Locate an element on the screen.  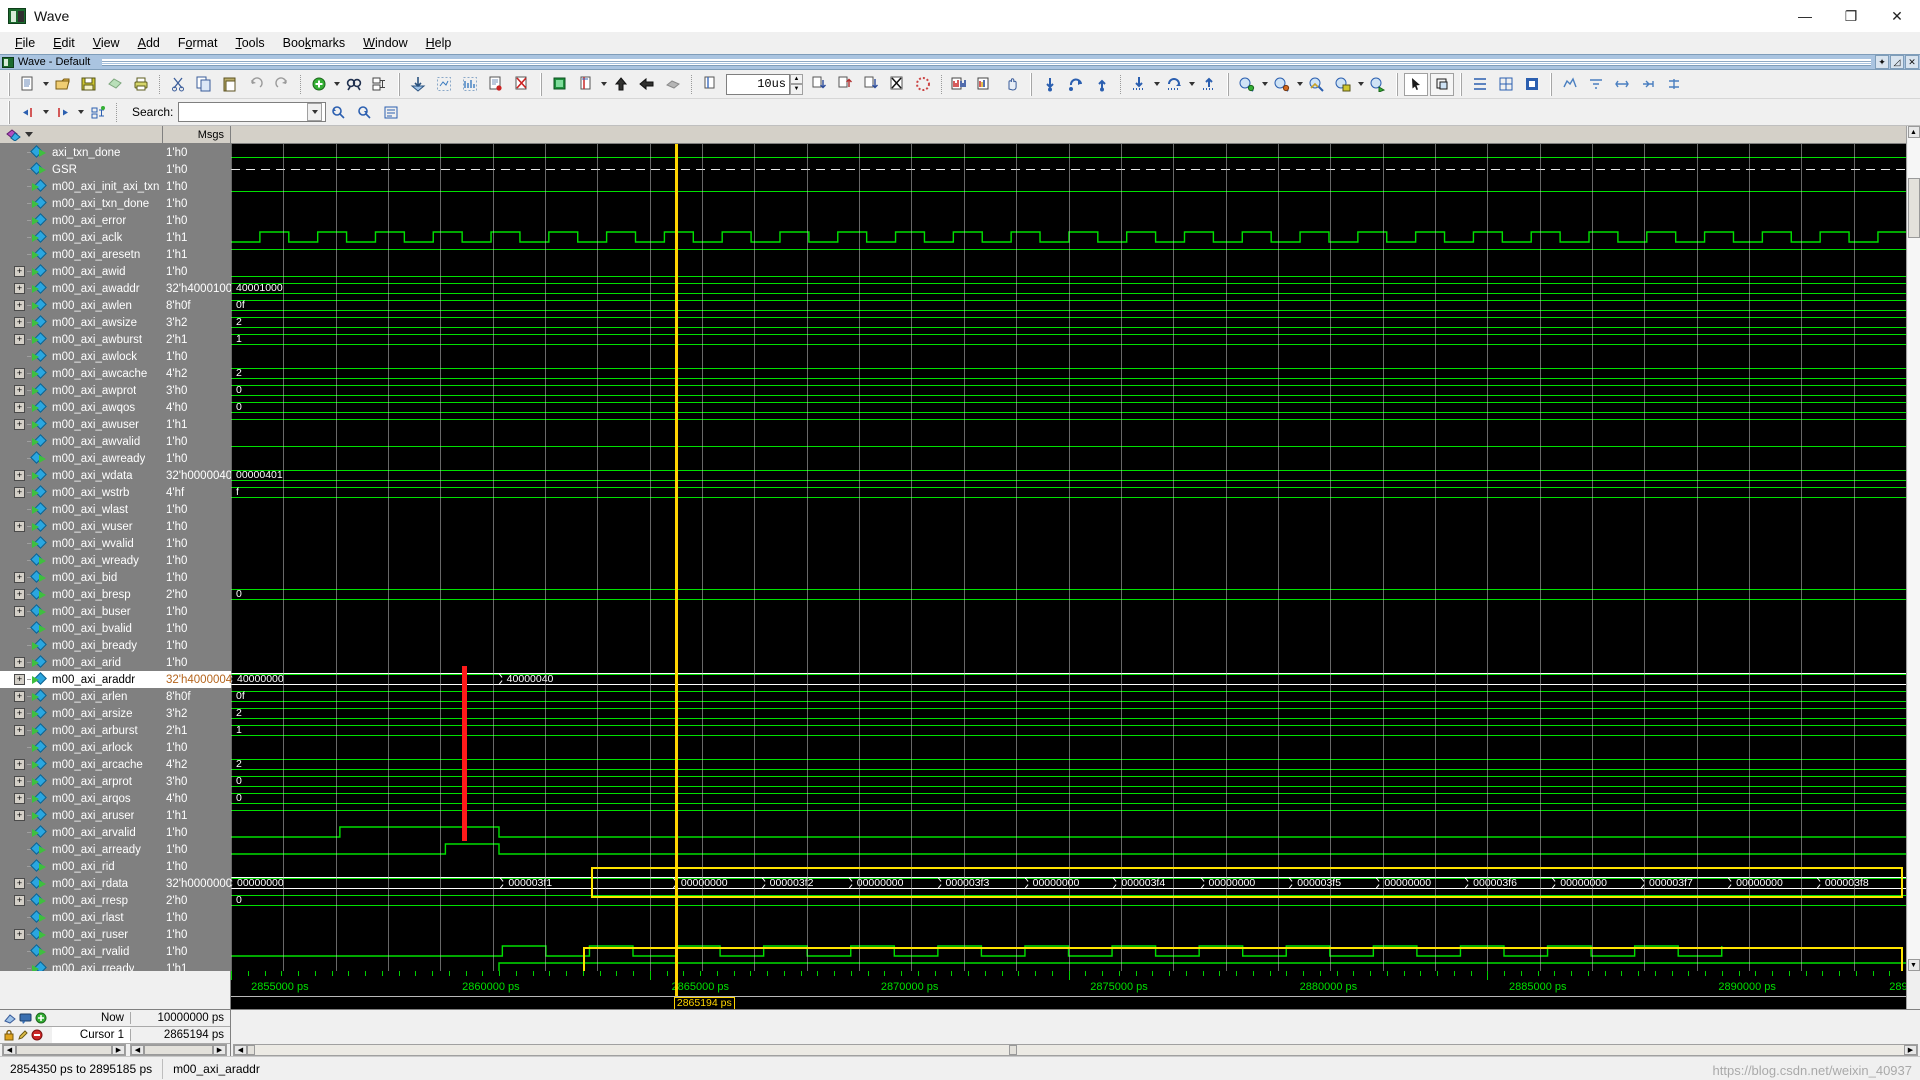
cursor-add-icon is located at coordinates (1050, 84).